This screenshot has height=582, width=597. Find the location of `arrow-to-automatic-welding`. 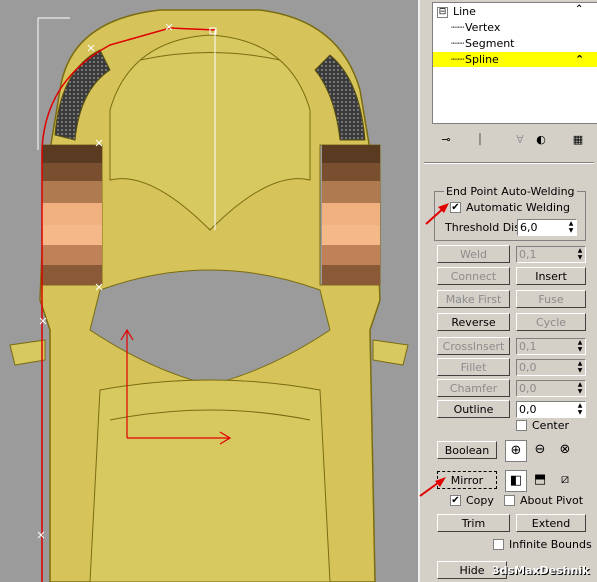

arrow-to-automatic-welding is located at coordinates (437, 214).